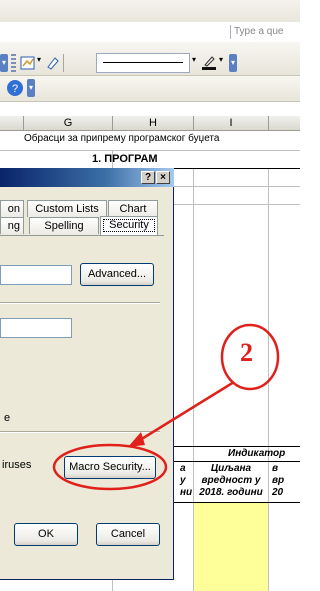 This screenshot has height=591, width=320. What do you see at coordinates (12, 225) in the screenshot?
I see `tab-calculation: ng` at bounding box center [12, 225].